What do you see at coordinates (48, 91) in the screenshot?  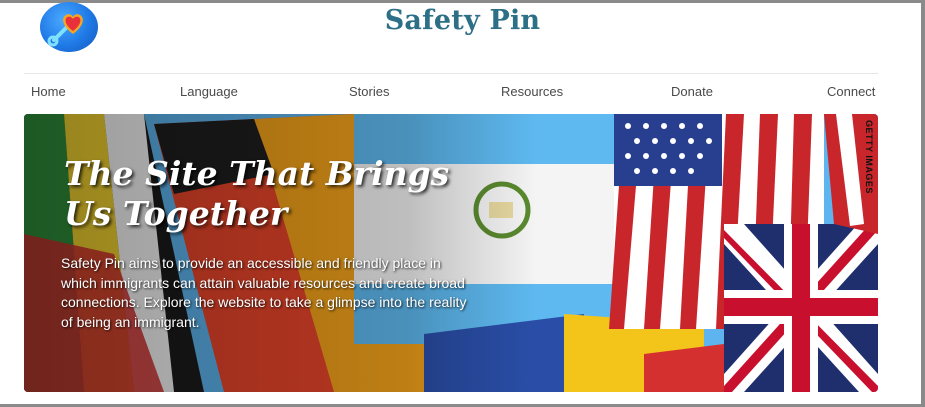 I see `nav-home: Home` at bounding box center [48, 91].